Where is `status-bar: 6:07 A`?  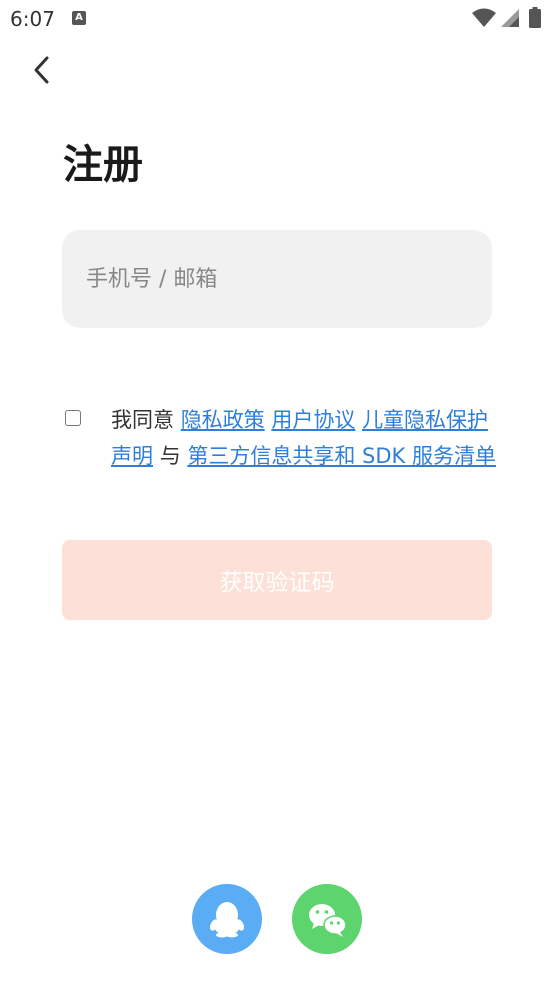
status-bar: 6:07 A is located at coordinates (276, 18).